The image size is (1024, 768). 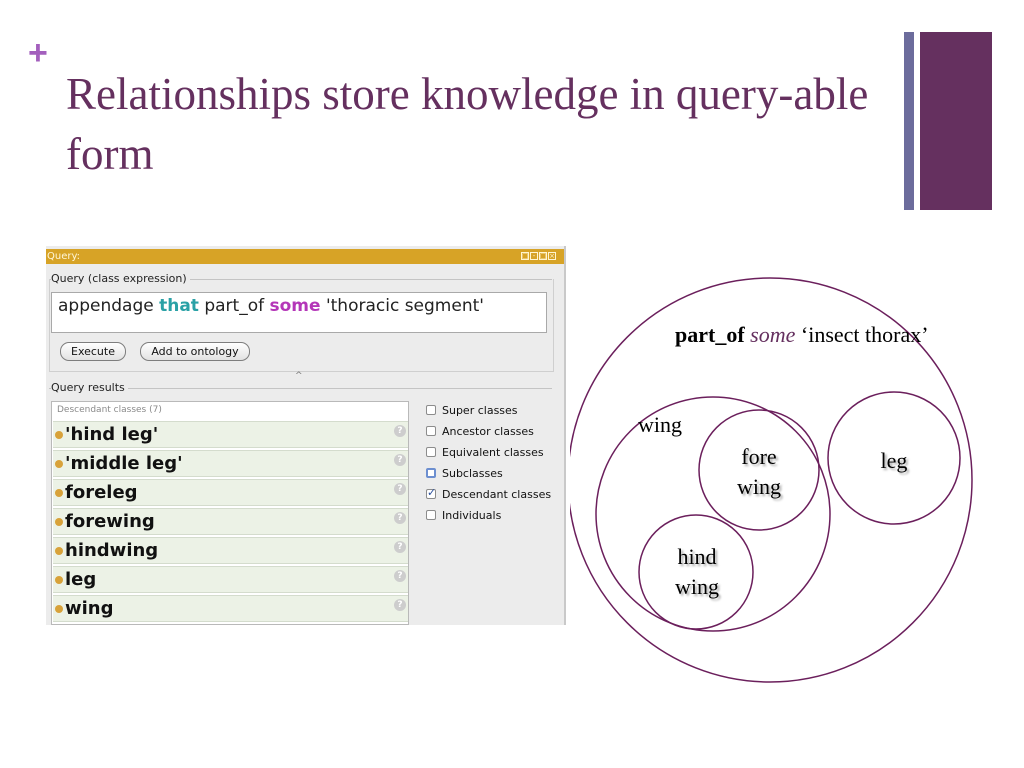 What do you see at coordinates (64, 256) in the screenshot?
I see `panel-title: Query:` at bounding box center [64, 256].